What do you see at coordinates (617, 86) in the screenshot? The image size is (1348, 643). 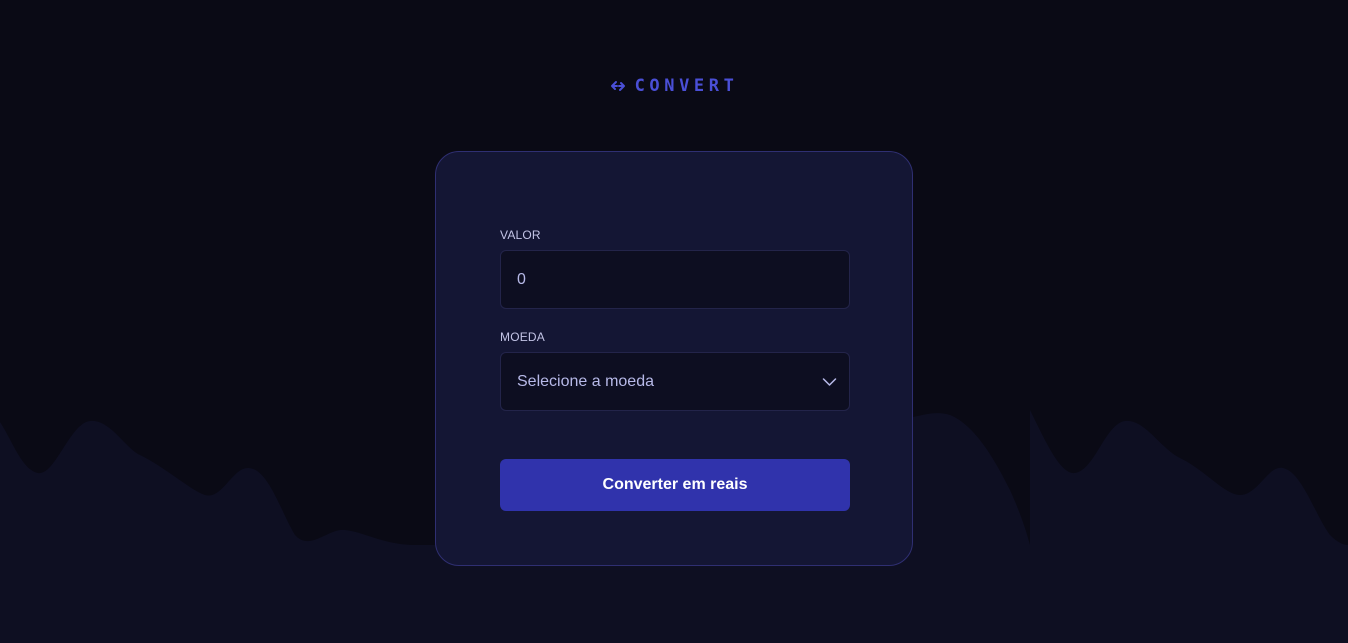 I see `arrows-convert-icon` at bounding box center [617, 86].